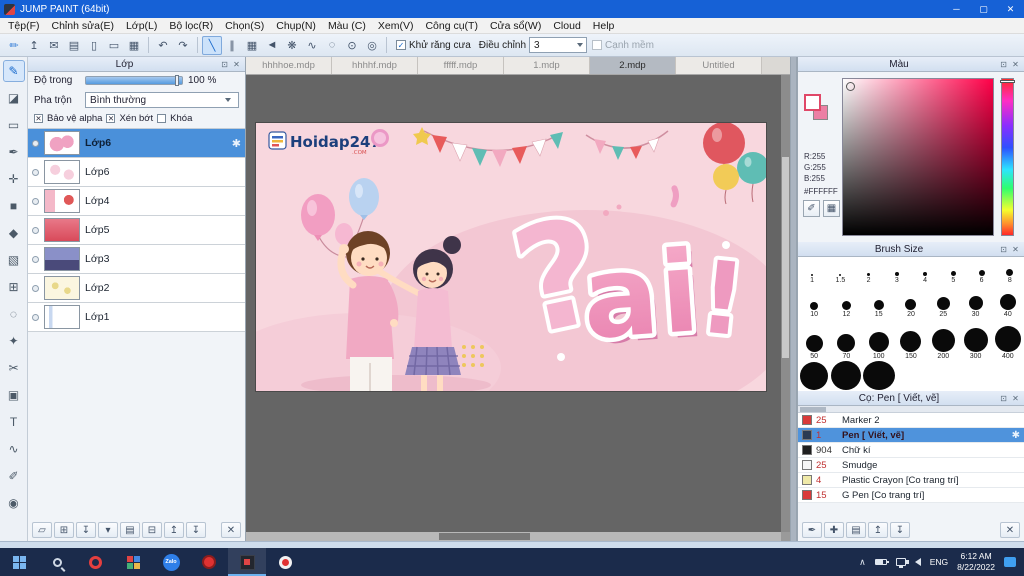 This screenshot has height=576, width=1024. What do you see at coordinates (13, 71) in the screenshot?
I see `brush-tool: ✎` at bounding box center [13, 71].